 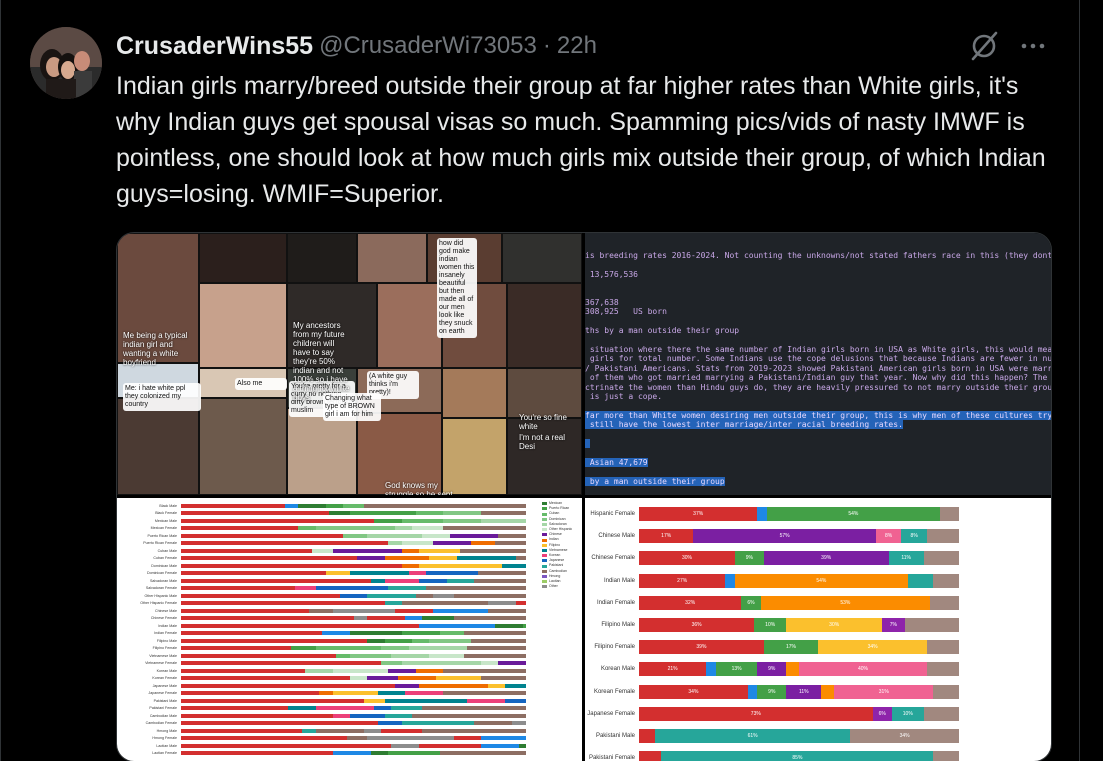 What do you see at coordinates (66, 63) in the screenshot?
I see `avatar` at bounding box center [66, 63].